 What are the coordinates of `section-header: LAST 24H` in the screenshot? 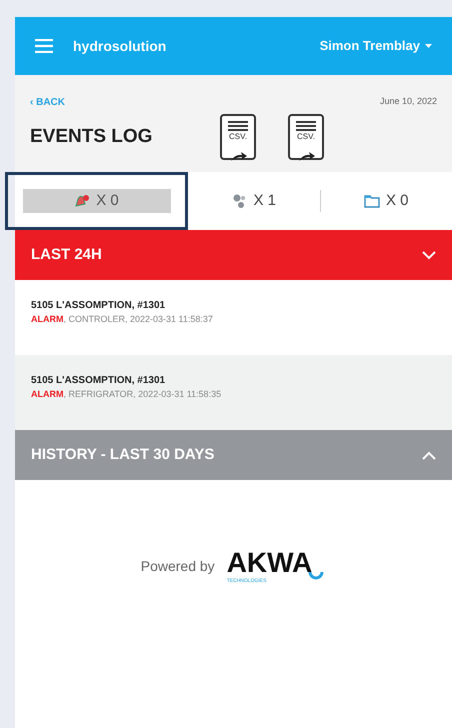 It's located at (233, 255).